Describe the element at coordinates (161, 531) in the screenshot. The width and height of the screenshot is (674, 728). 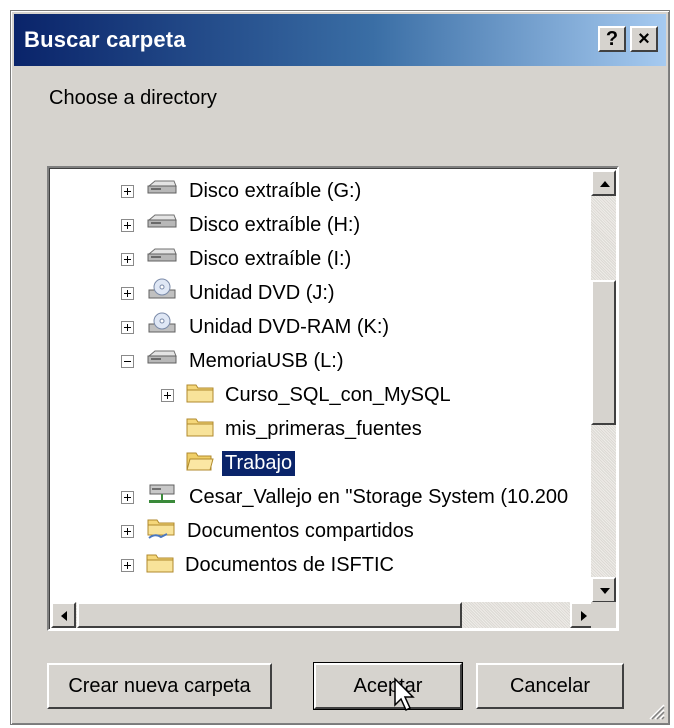
I see `shared-folder-icon` at that location.